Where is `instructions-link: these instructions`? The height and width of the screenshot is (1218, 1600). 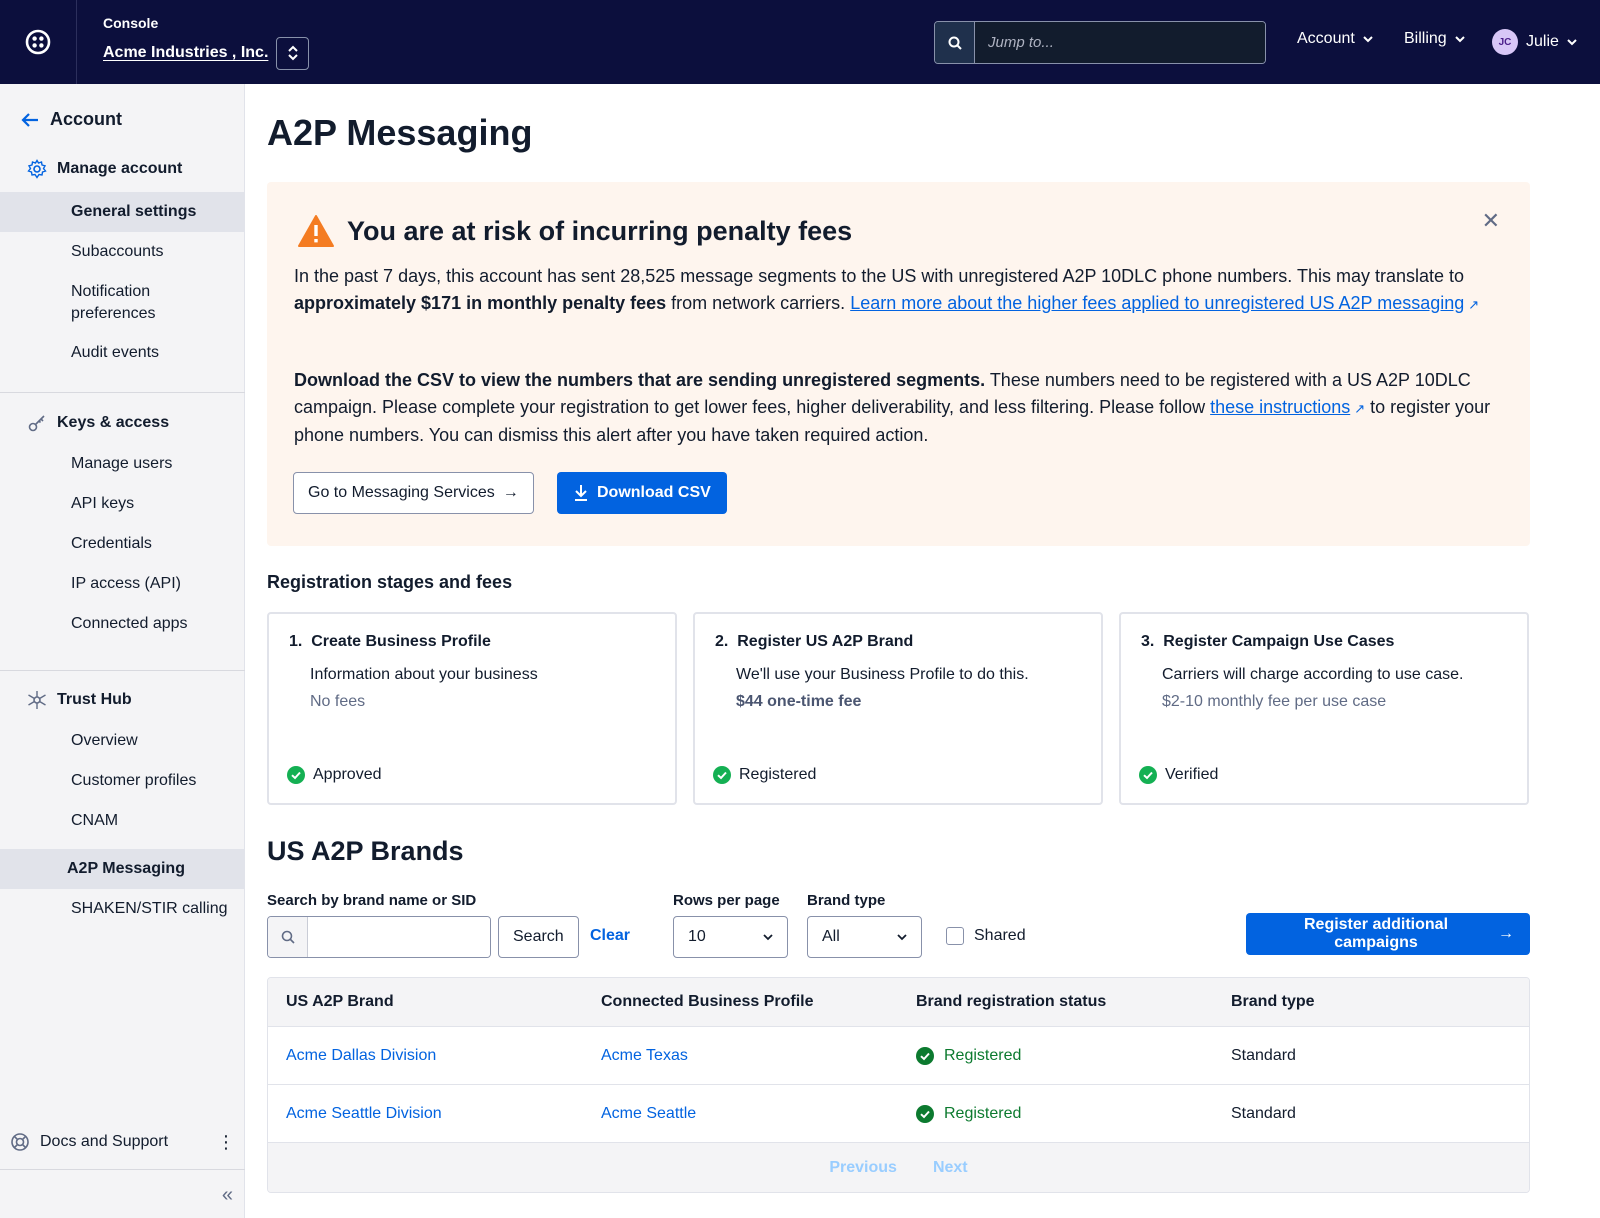 instructions-link: these instructions is located at coordinates (1280, 407).